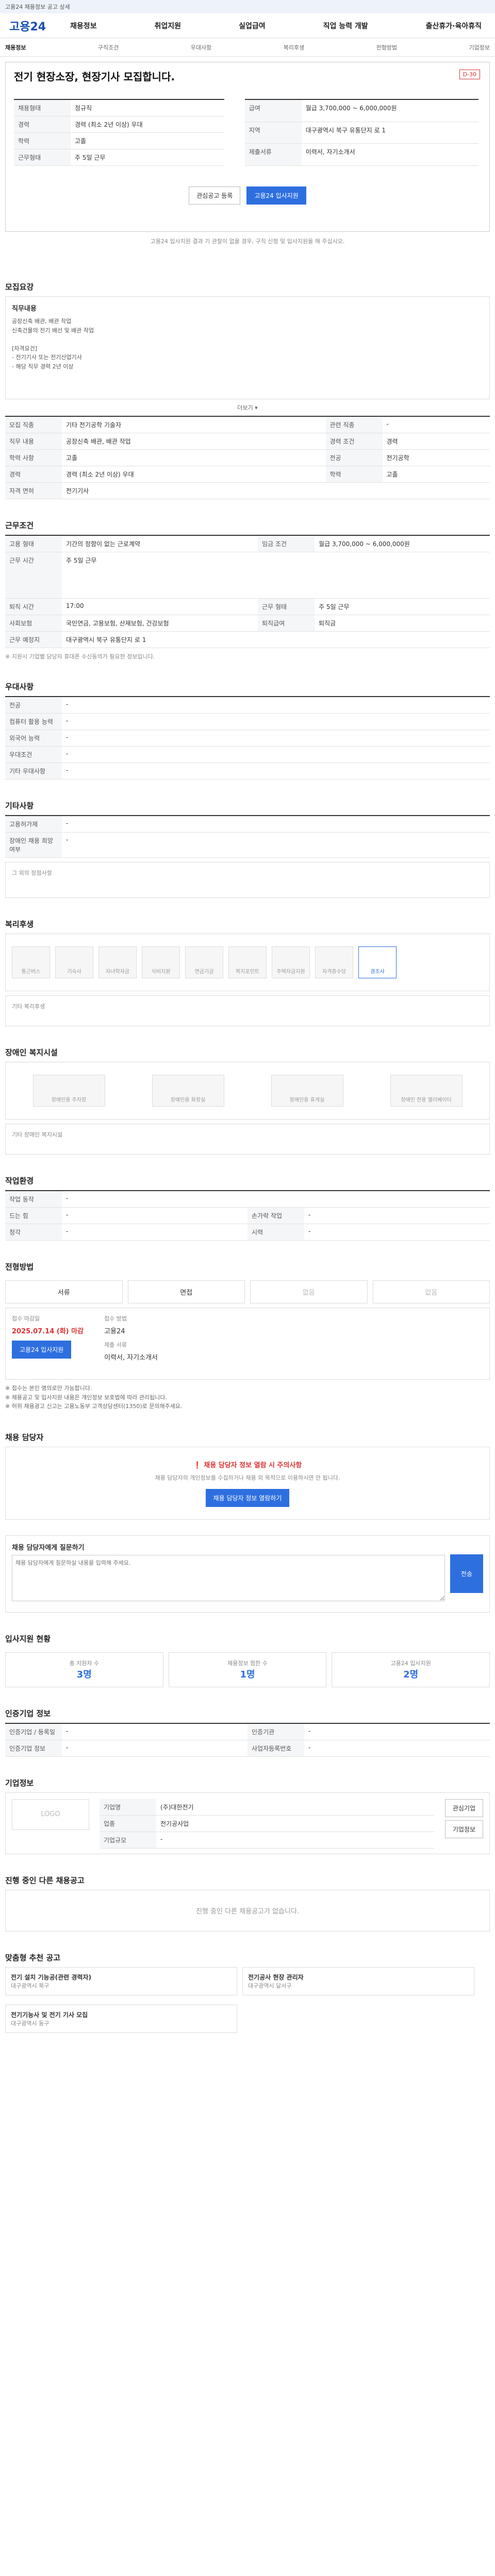 The width and height of the screenshot is (495, 2576). Describe the element at coordinates (229, 1577) in the screenshot. I see `qna-input` at that location.